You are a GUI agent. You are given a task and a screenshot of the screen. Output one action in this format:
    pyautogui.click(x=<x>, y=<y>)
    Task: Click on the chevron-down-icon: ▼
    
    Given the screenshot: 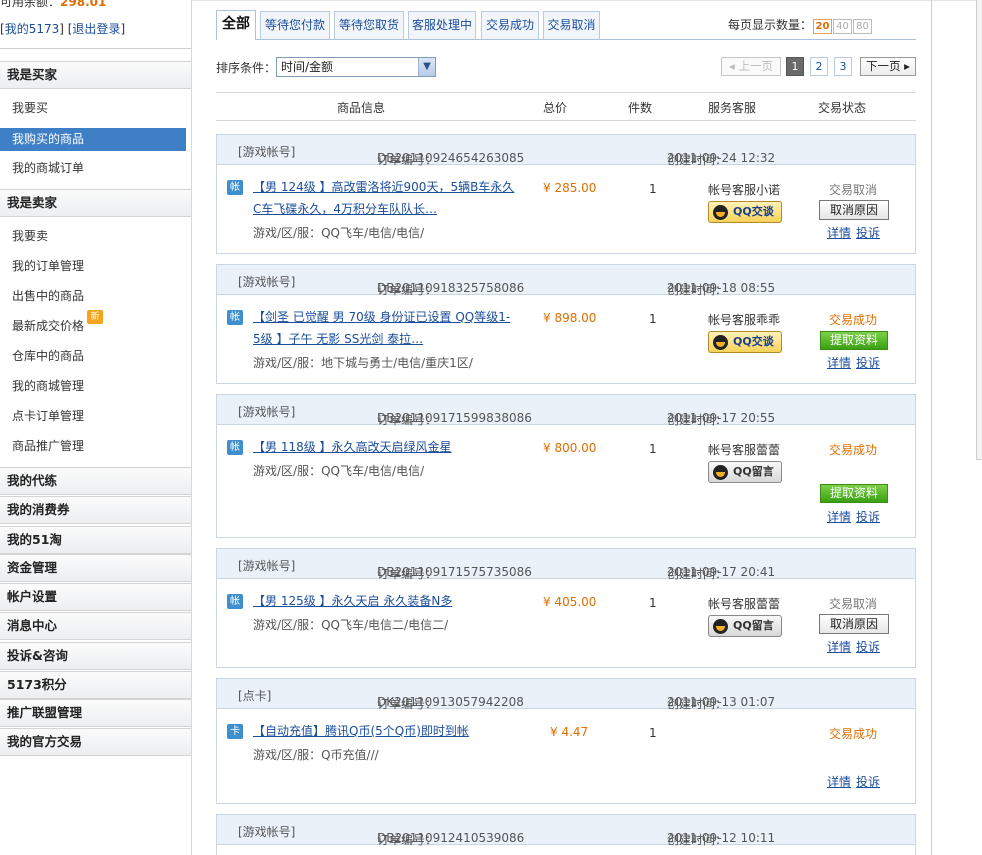 What is the action you would take?
    pyautogui.click(x=426, y=67)
    